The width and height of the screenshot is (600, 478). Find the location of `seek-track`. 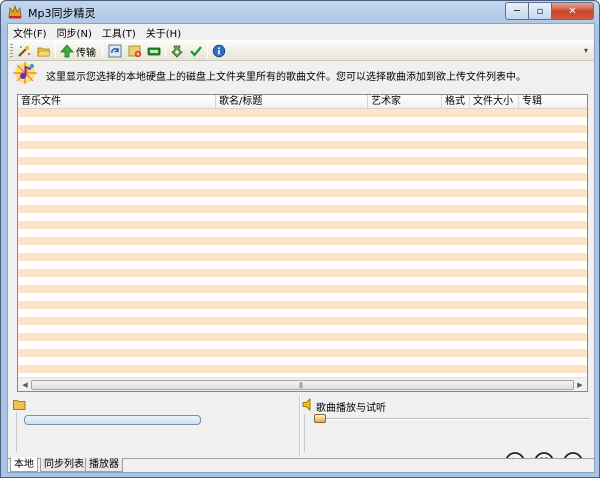

seek-track is located at coordinates (452, 419).